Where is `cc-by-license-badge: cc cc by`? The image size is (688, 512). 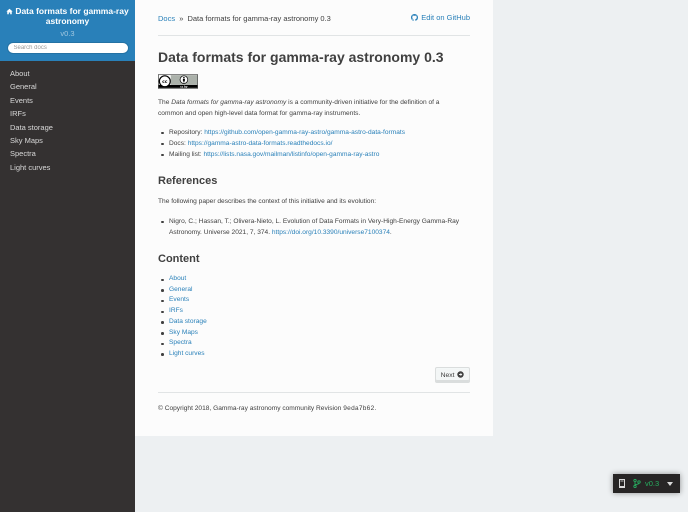
cc-by-license-badge: cc cc by is located at coordinates (178, 81).